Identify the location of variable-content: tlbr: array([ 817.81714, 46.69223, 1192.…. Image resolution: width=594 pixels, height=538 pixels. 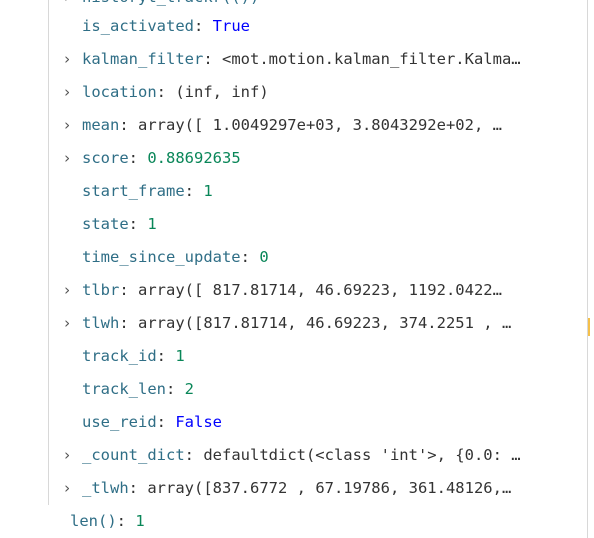
(292, 290).